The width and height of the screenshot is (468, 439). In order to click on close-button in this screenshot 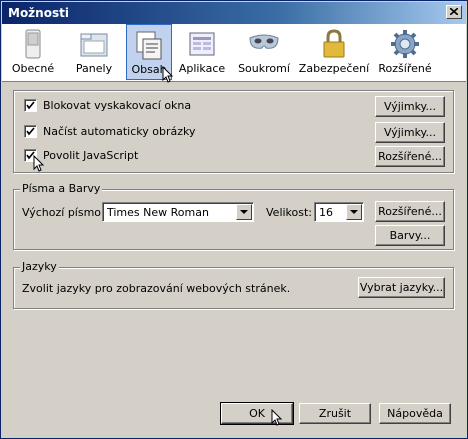, I will do `click(454, 12)`.